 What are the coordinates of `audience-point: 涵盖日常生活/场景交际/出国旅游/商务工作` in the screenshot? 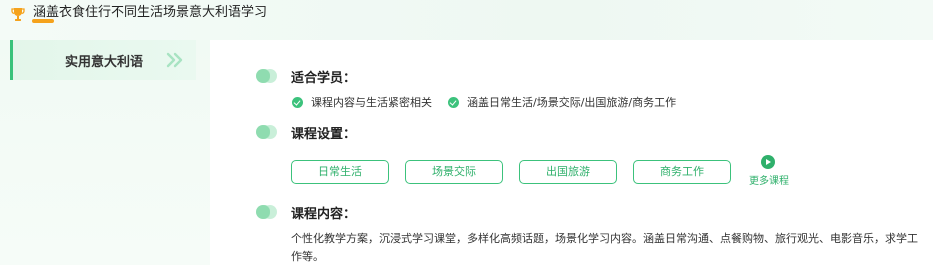 It's located at (562, 102).